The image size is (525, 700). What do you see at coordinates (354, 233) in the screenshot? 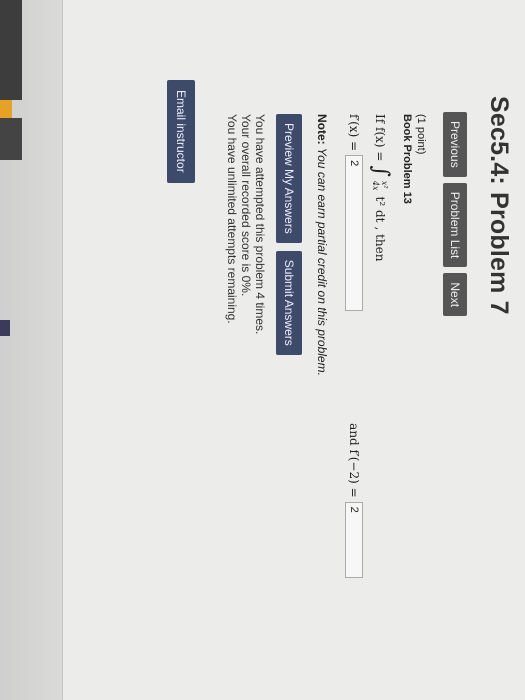
I see `answer1-input: 2` at bounding box center [354, 233].